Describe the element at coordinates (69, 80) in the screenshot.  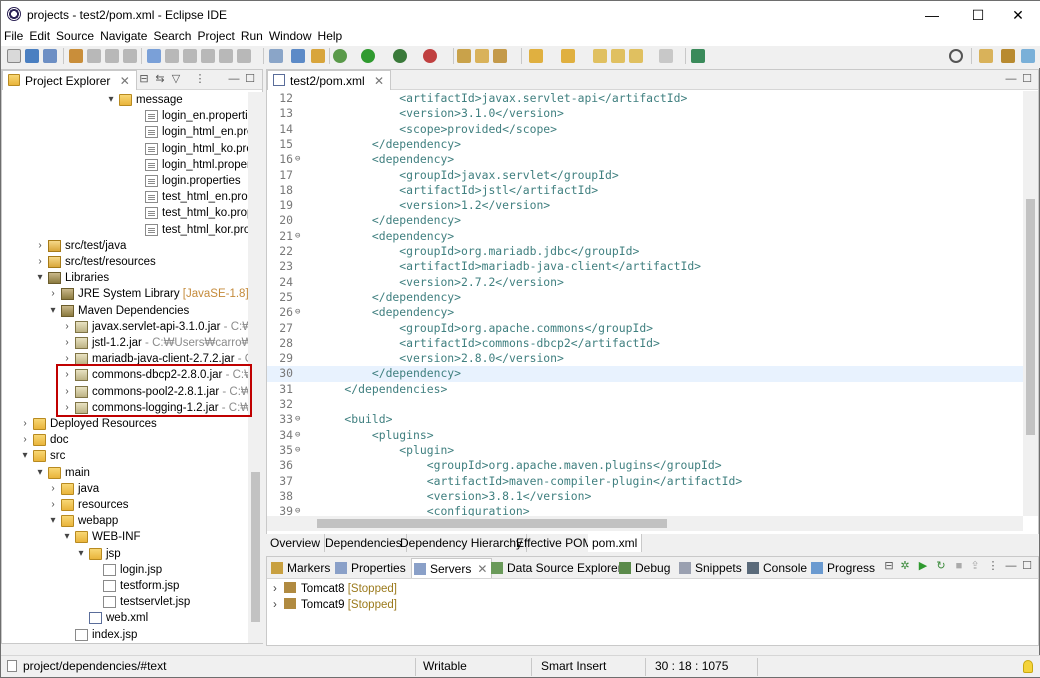
I see `tab-project-explorer: Project Explorer ✕` at that location.